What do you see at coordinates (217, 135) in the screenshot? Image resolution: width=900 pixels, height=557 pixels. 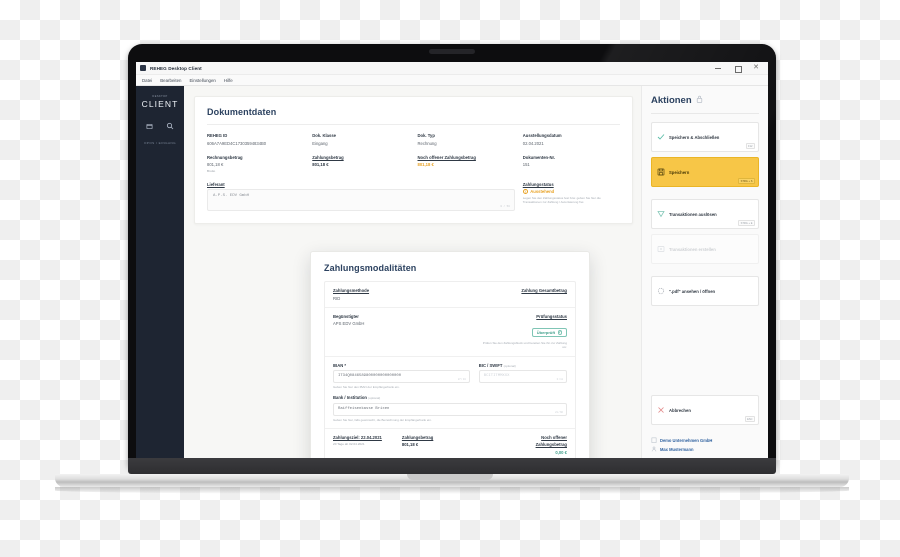 I see `field-label: REHEG ID` at bounding box center [217, 135].